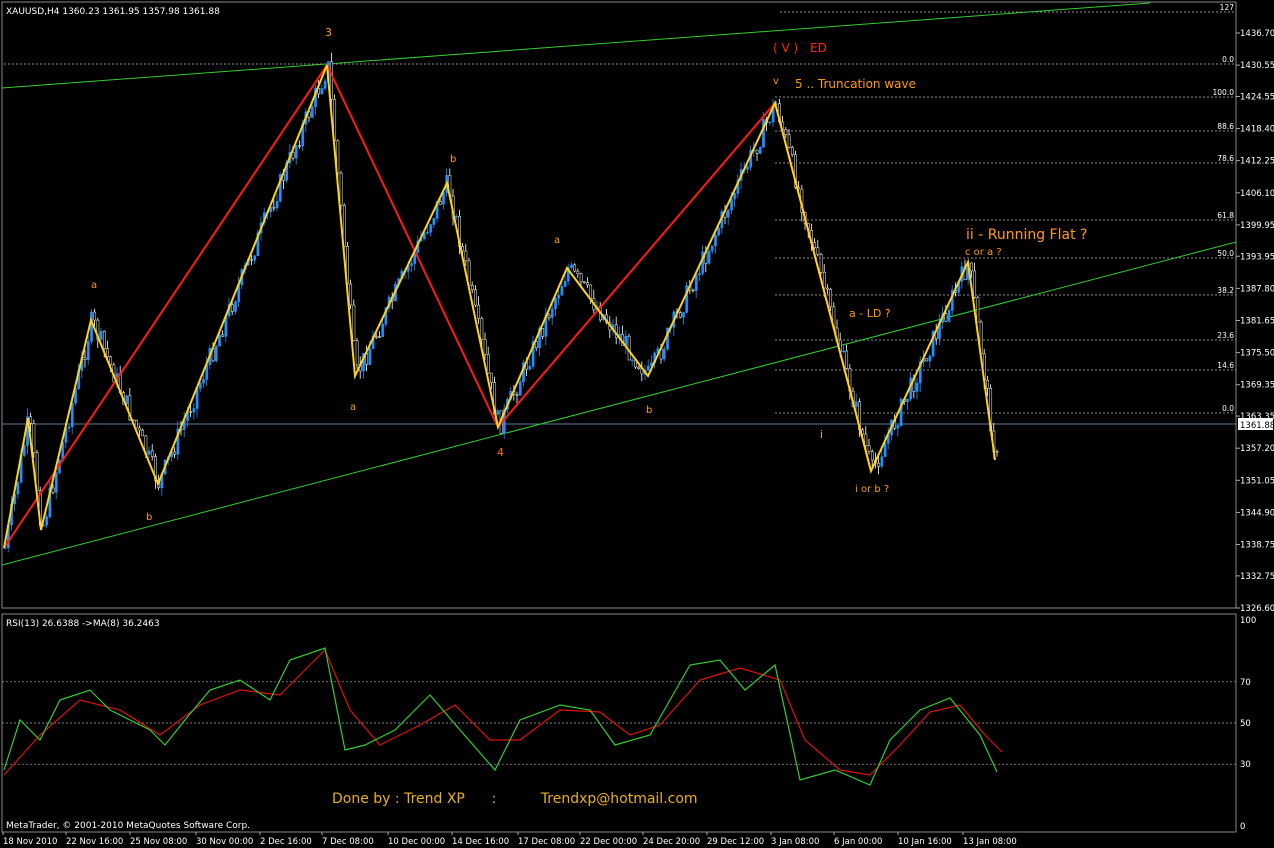 The height and width of the screenshot is (848, 1274). I want to click on date-tick-label: 24 Dec 20:00, so click(671, 842).